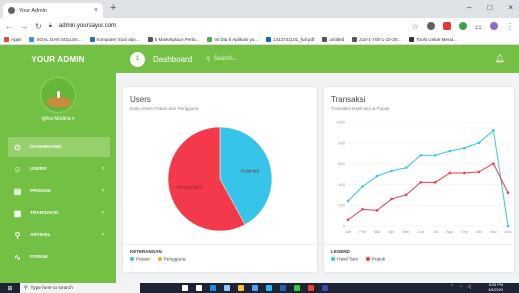  What do you see at coordinates (113, 8) in the screenshot?
I see `new-tab-button: +` at bounding box center [113, 8].